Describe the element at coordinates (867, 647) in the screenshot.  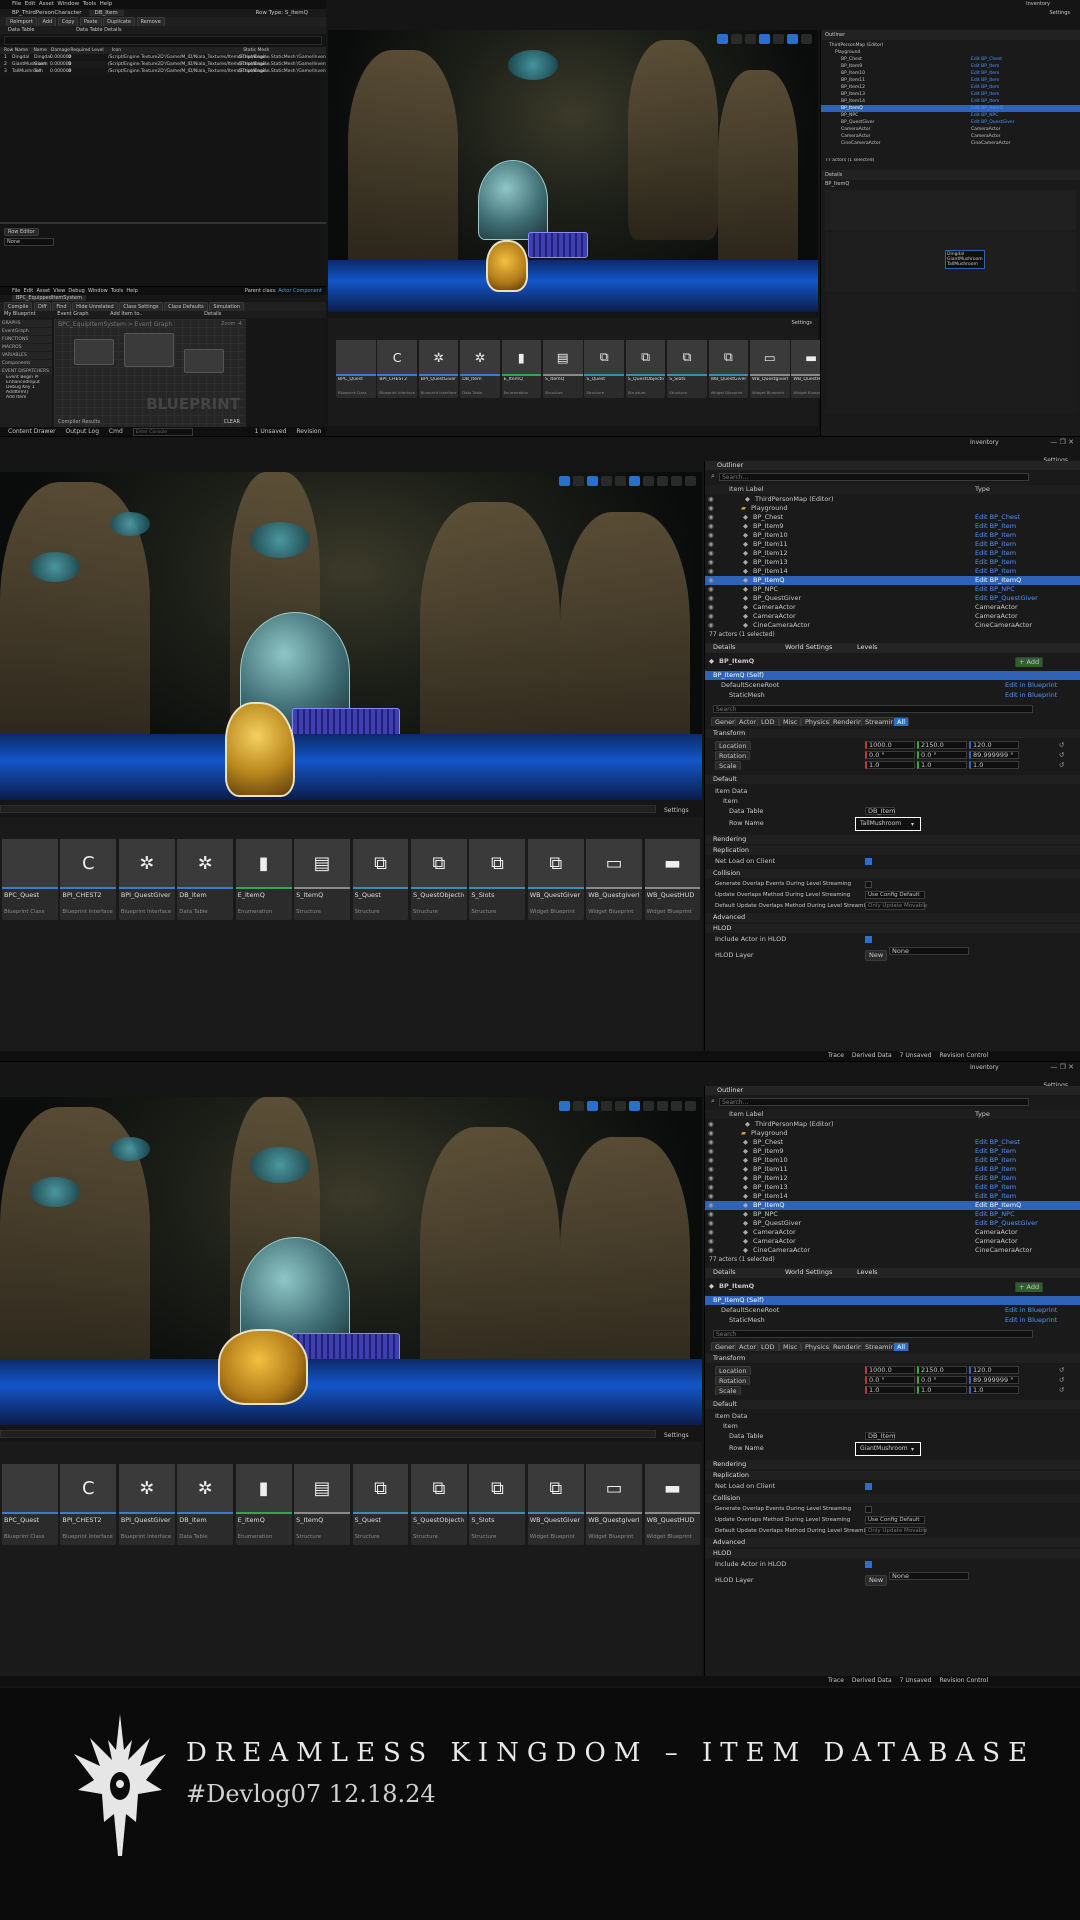
I see `levels-tab: Levels` at that location.